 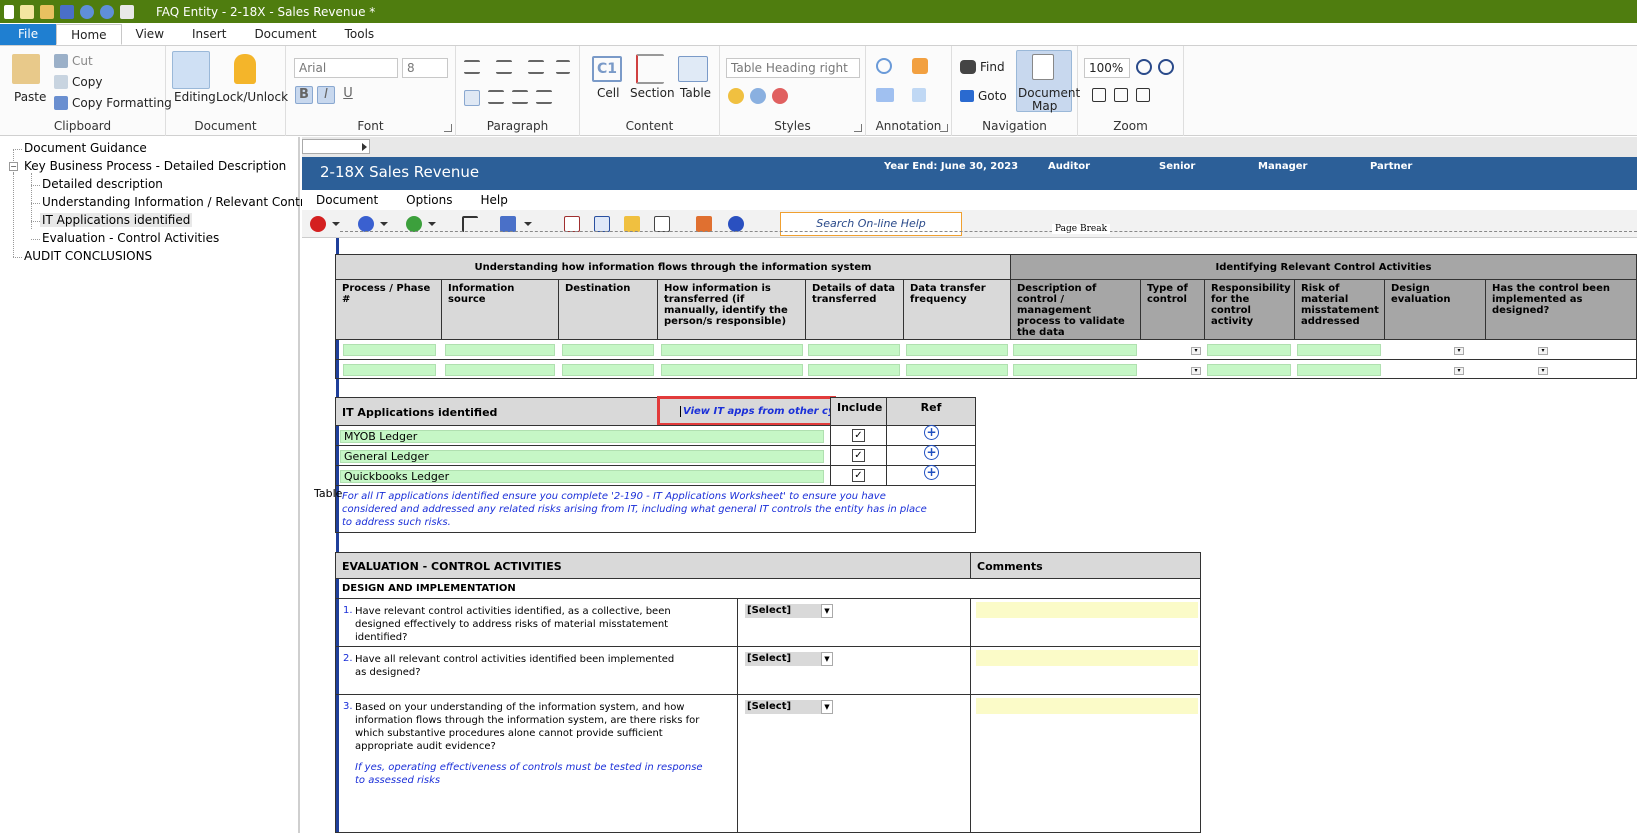 I want to click on find-icon, so click(x=968, y=67).